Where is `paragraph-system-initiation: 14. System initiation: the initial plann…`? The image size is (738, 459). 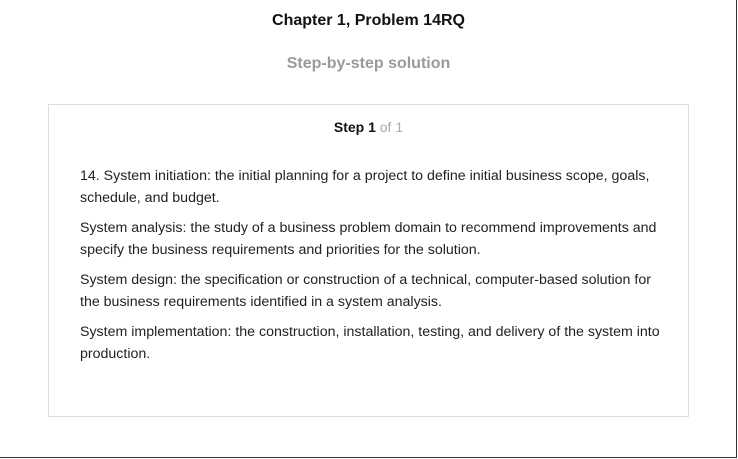
paragraph-system-initiation: 14. System initiation: the initial plann… is located at coordinates (365, 187).